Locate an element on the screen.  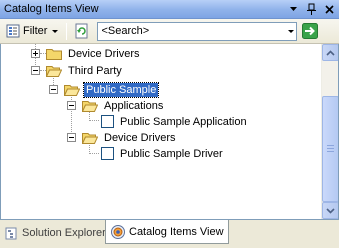
chevron-down-icon is located at coordinates (330, 210).